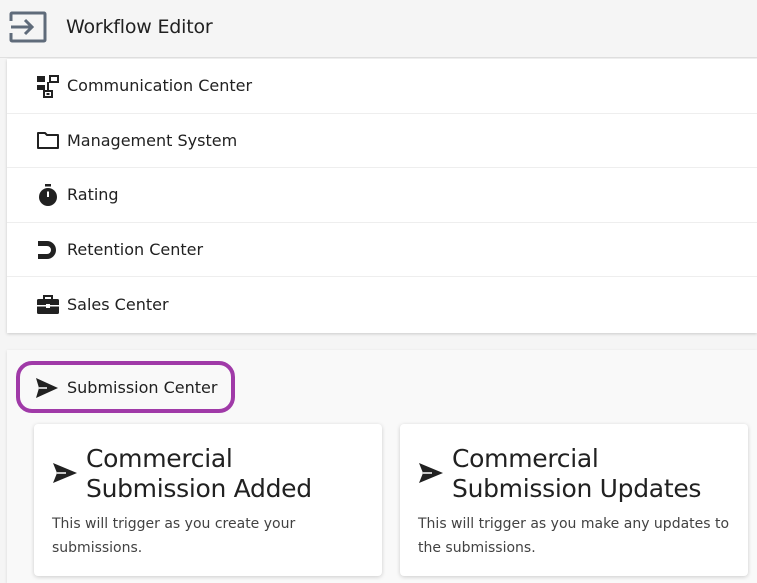  I want to click on category-label: Retention Center, so click(135, 250).